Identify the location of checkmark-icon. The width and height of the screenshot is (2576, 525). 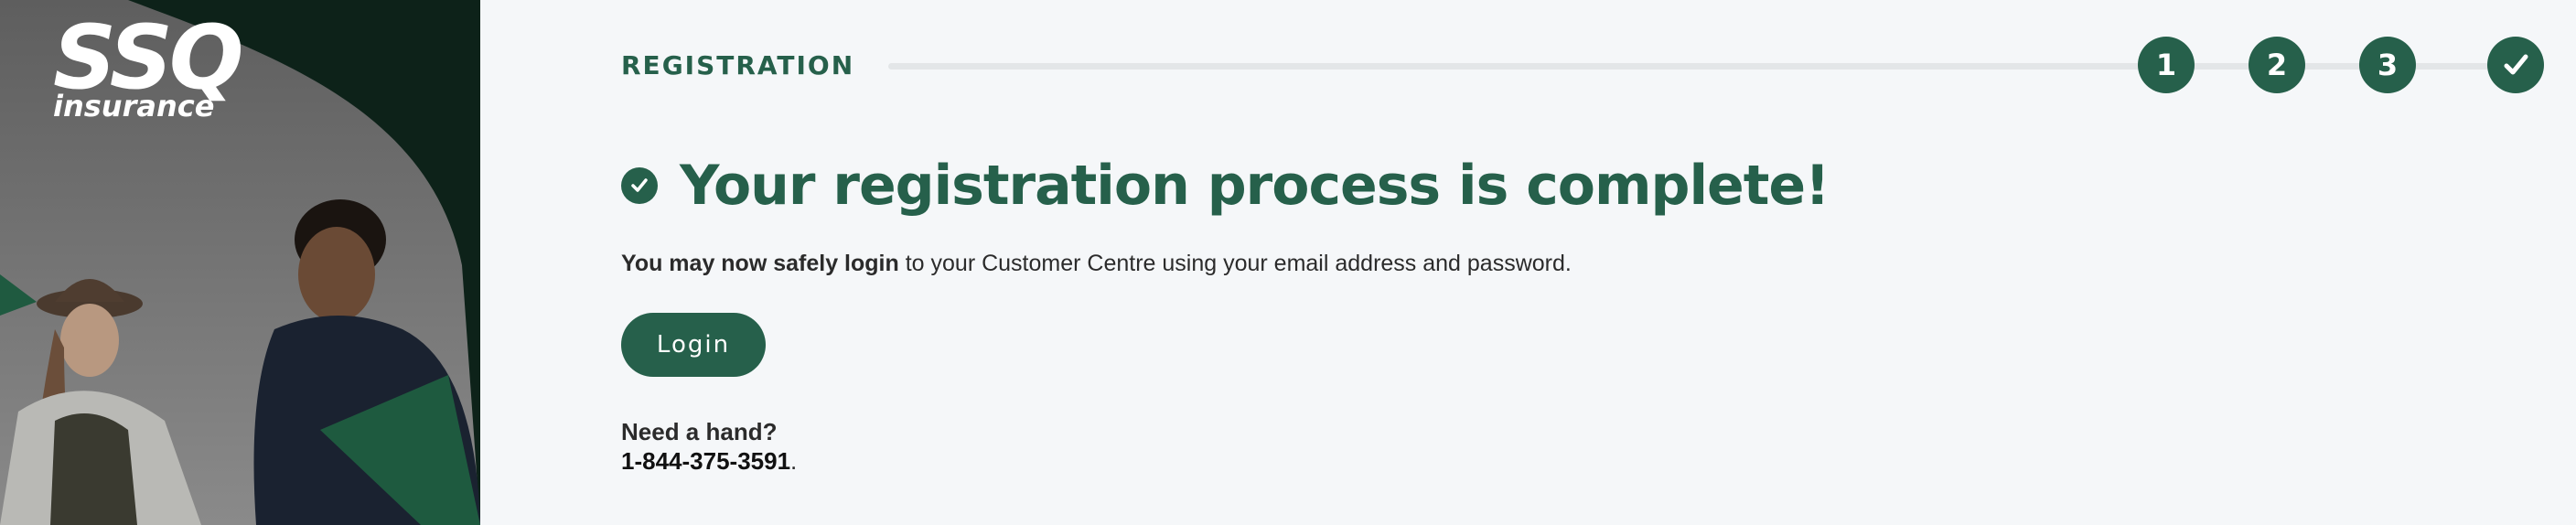
(2516, 64).